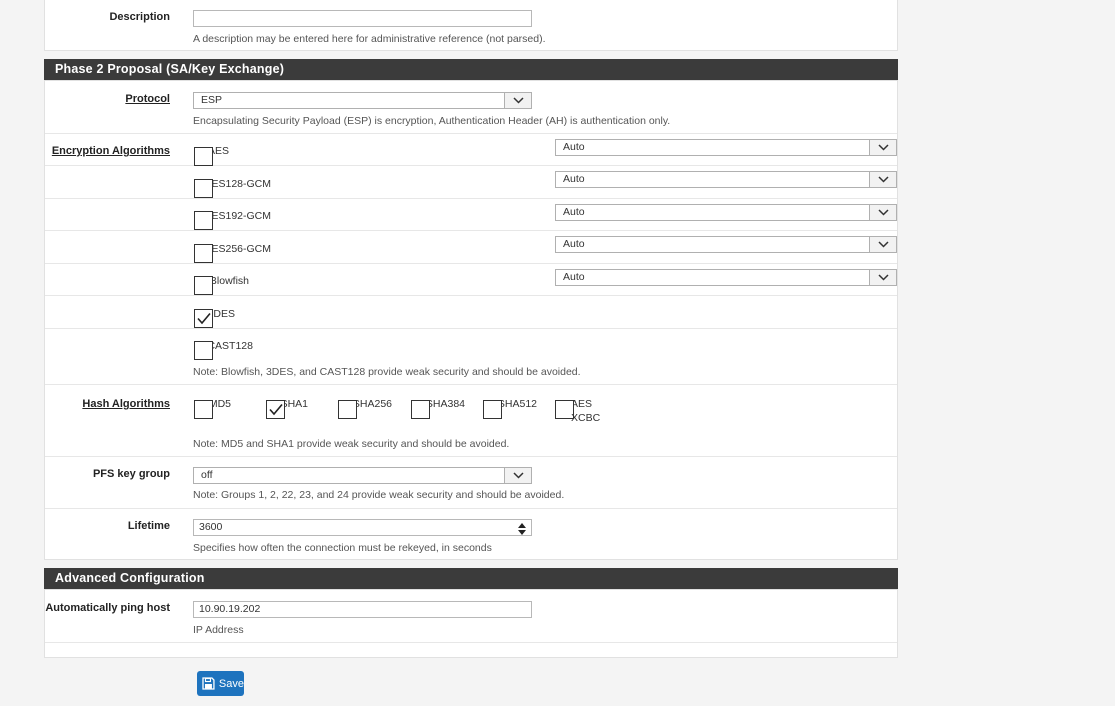 The image size is (1115, 706). What do you see at coordinates (296, 404) in the screenshot?
I see `sha1-checkbox-label: SHA1` at bounding box center [296, 404].